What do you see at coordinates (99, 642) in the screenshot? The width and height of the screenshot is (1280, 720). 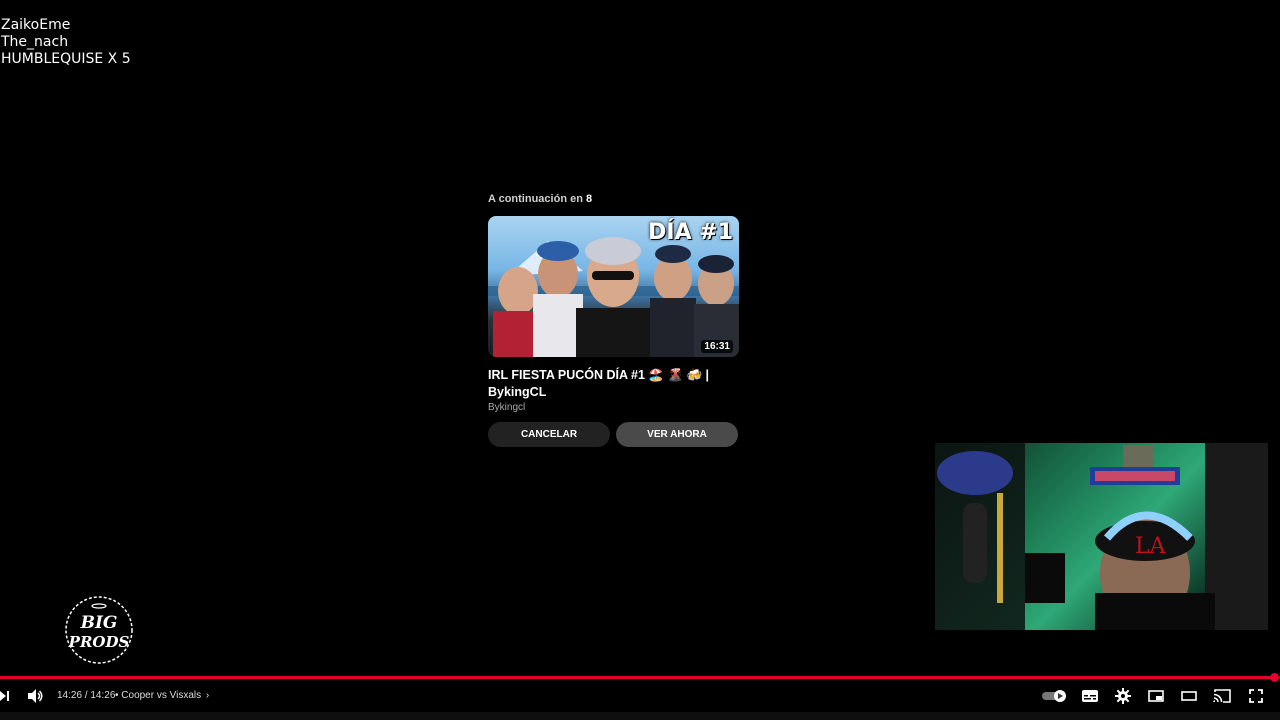 I see `logo-text-2: PRODS` at bounding box center [99, 642].